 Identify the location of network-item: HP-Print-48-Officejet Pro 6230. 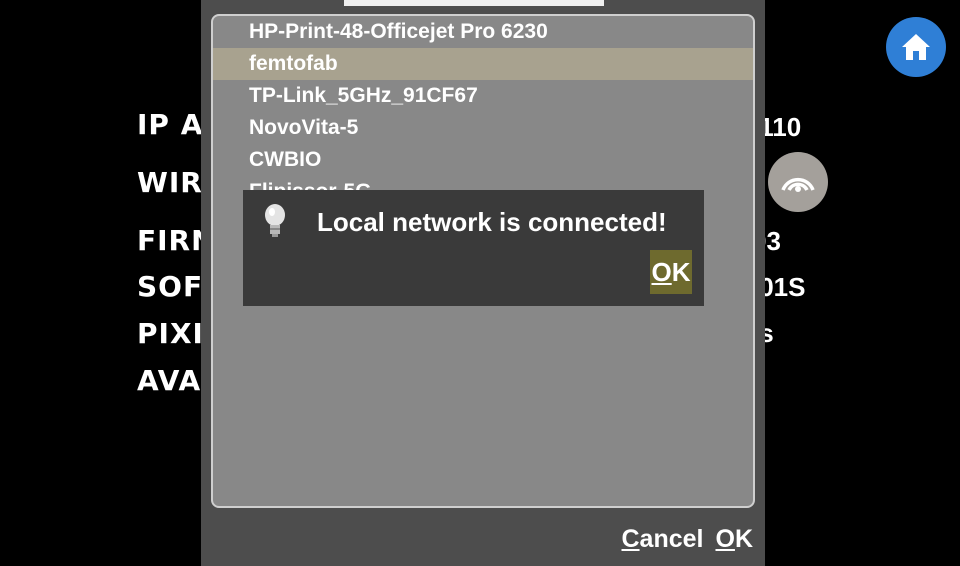
(483, 32).